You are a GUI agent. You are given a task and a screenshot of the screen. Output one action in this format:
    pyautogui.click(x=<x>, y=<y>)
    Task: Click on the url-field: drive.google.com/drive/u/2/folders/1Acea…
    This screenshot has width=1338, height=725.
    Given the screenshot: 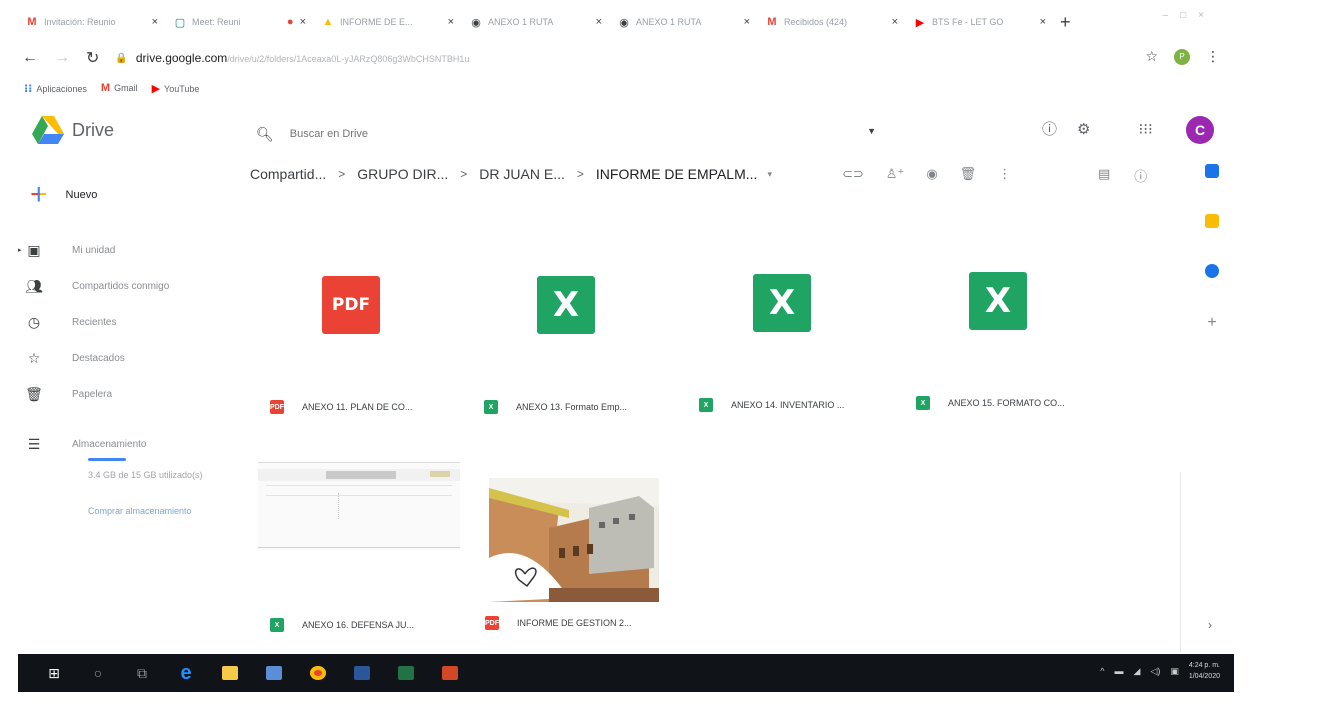 What is the action you would take?
    pyautogui.click(x=303, y=58)
    